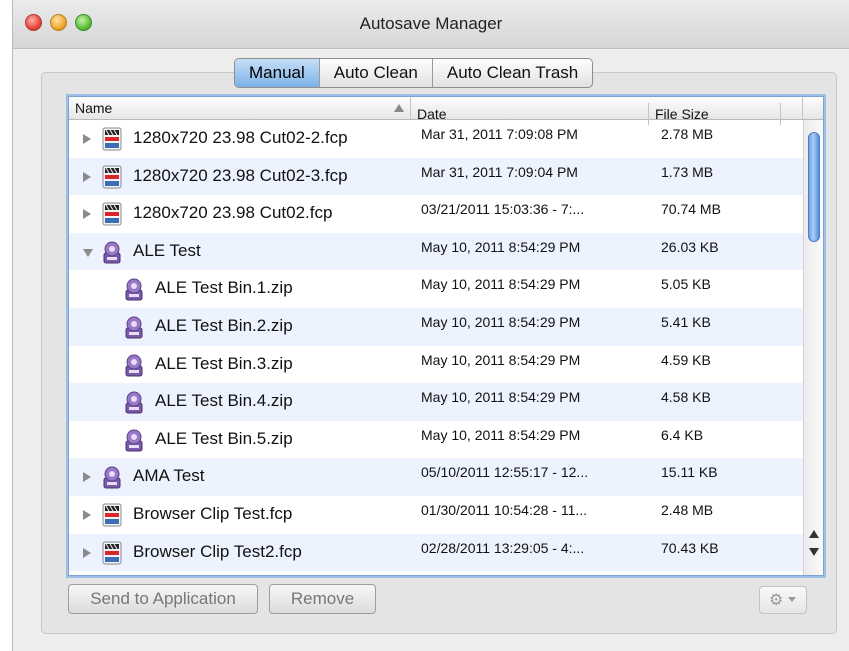  I want to click on column-header-spacer, so click(792, 108).